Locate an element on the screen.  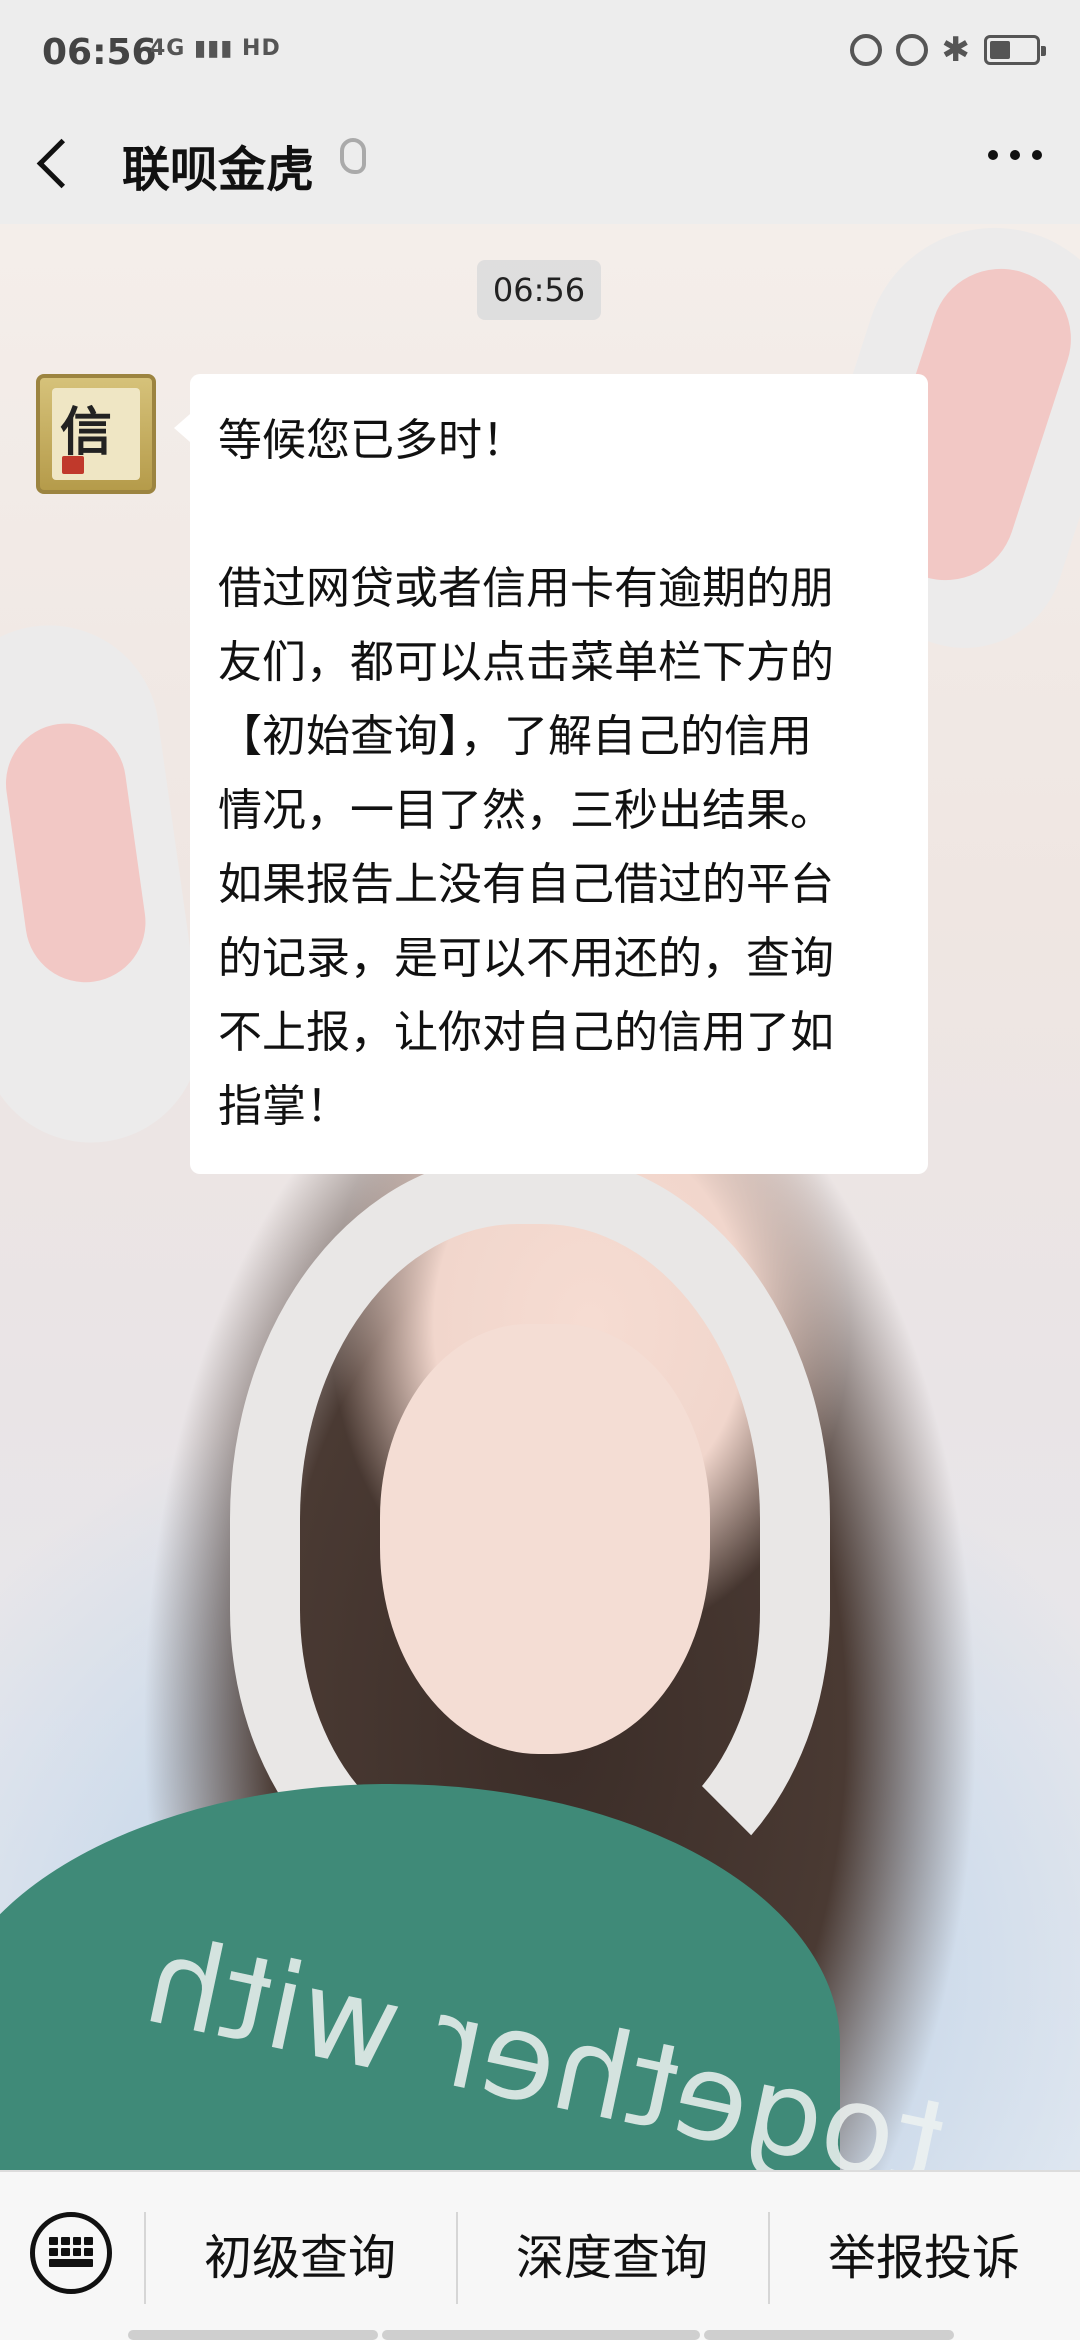
lock-rotation-icon is located at coordinates (865, 50).